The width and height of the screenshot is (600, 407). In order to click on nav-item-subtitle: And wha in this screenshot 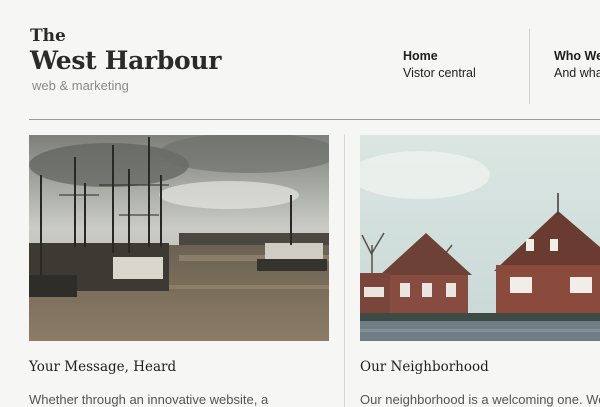, I will do `click(577, 73)`.